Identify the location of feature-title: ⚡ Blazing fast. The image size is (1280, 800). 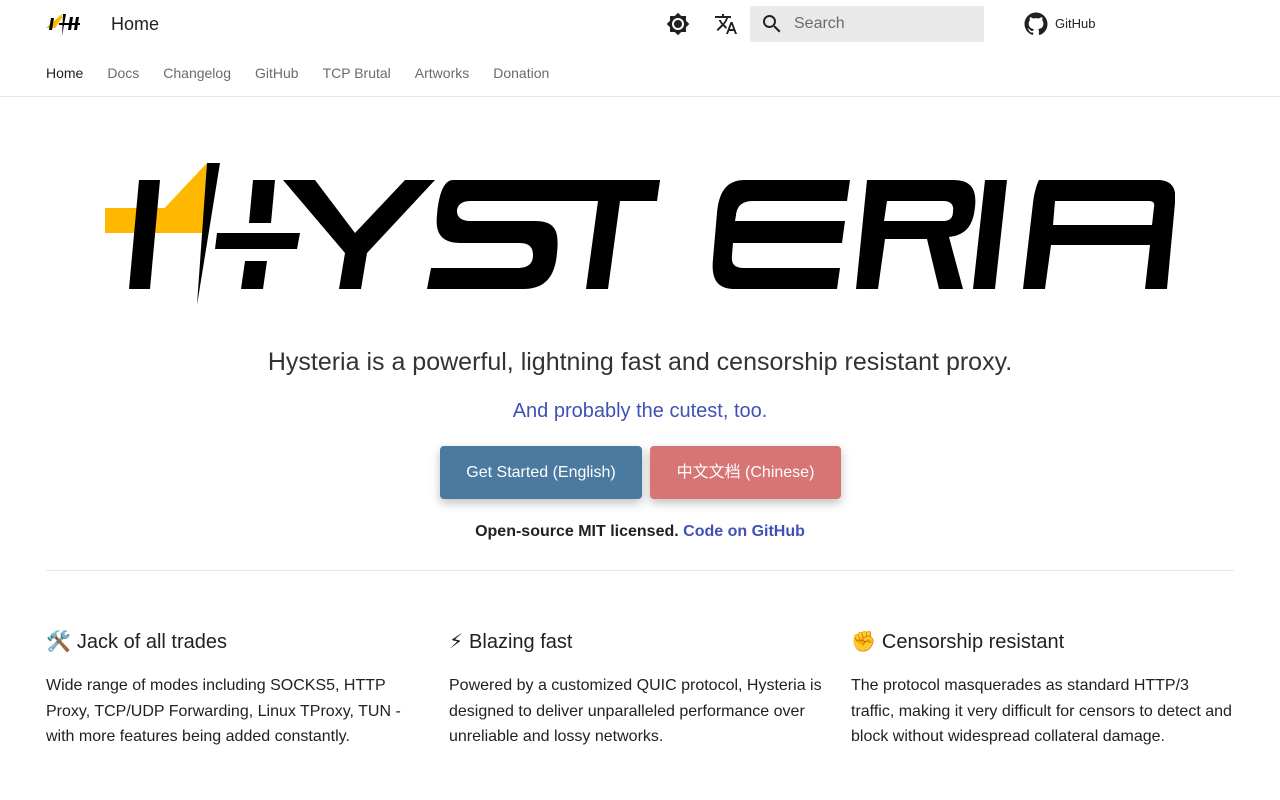
(639, 642).